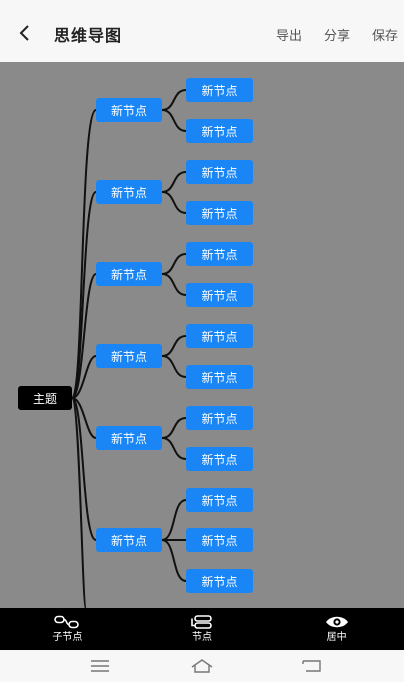  What do you see at coordinates (67, 637) in the screenshot?
I see `toolbar-label: 子节点` at bounding box center [67, 637].